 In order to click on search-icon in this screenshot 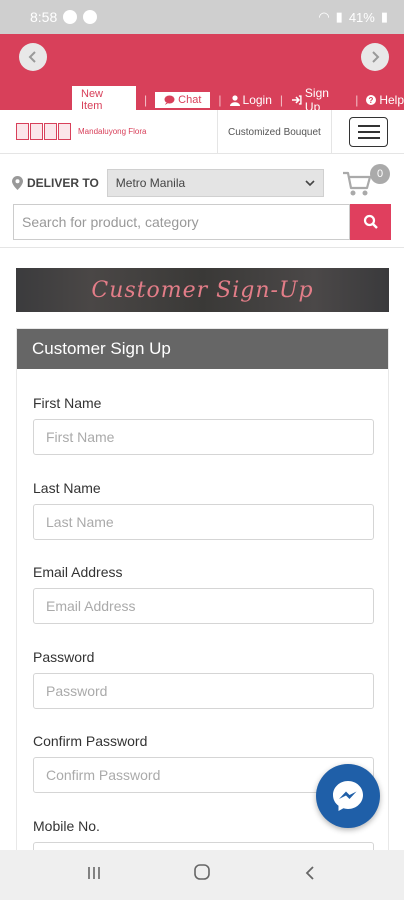, I will do `click(370, 221)`.